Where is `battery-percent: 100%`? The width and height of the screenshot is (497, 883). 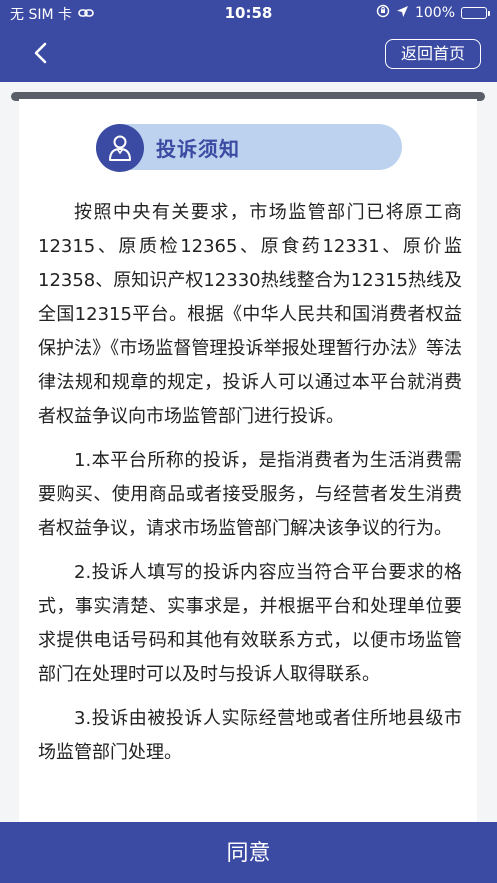 battery-percent: 100% is located at coordinates (434, 13).